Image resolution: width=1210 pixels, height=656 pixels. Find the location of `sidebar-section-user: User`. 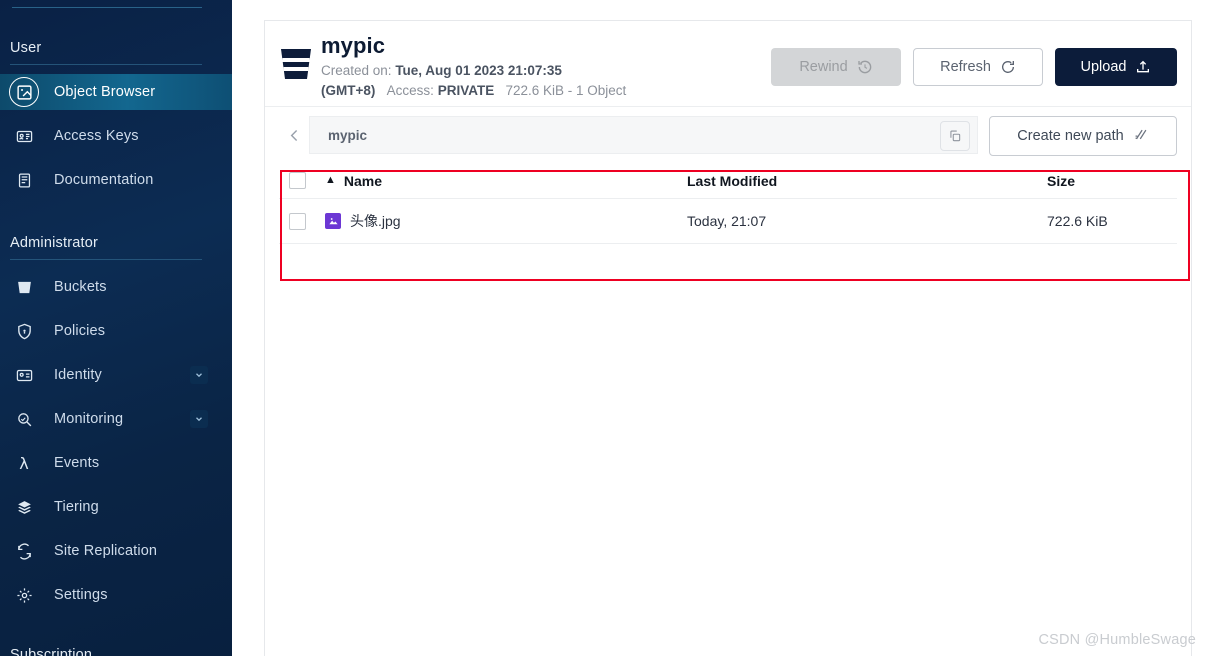

sidebar-section-user: User is located at coordinates (26, 48).